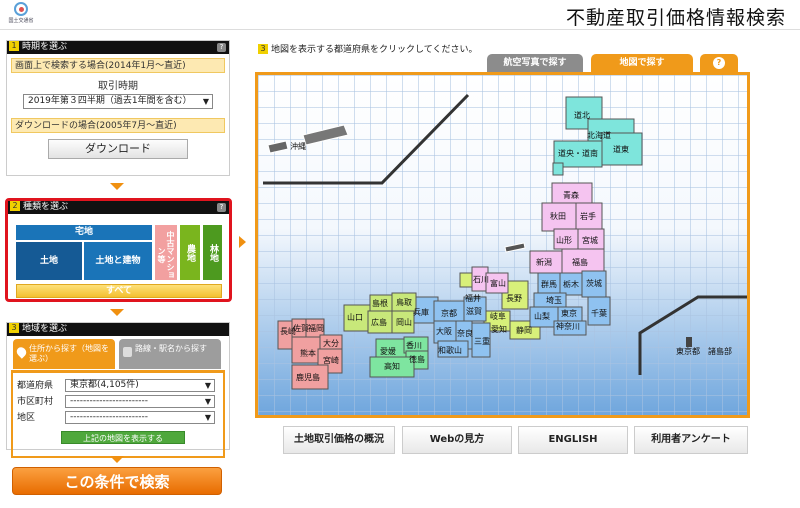 The height and width of the screenshot is (508, 800). What do you see at coordinates (444, 332) in the screenshot?
I see `pref-osaka: 大阪` at bounding box center [444, 332].